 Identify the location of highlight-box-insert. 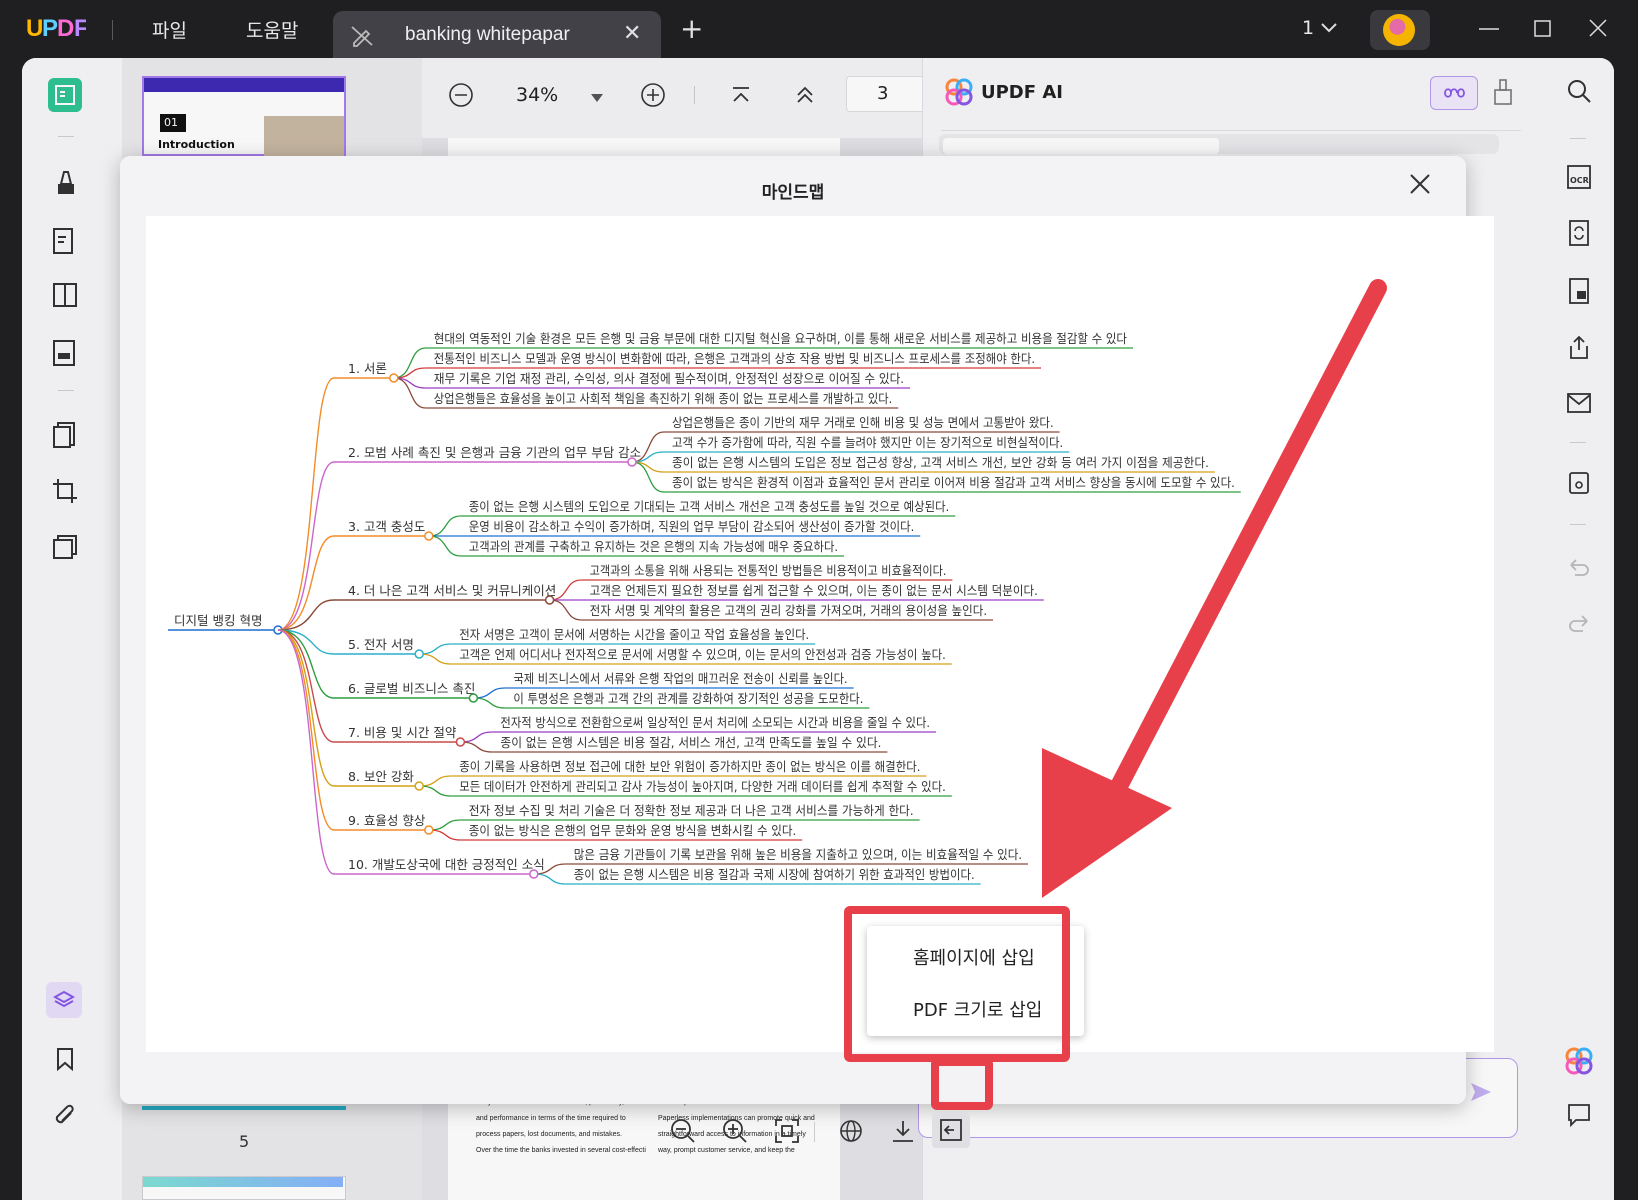
(962, 1084).